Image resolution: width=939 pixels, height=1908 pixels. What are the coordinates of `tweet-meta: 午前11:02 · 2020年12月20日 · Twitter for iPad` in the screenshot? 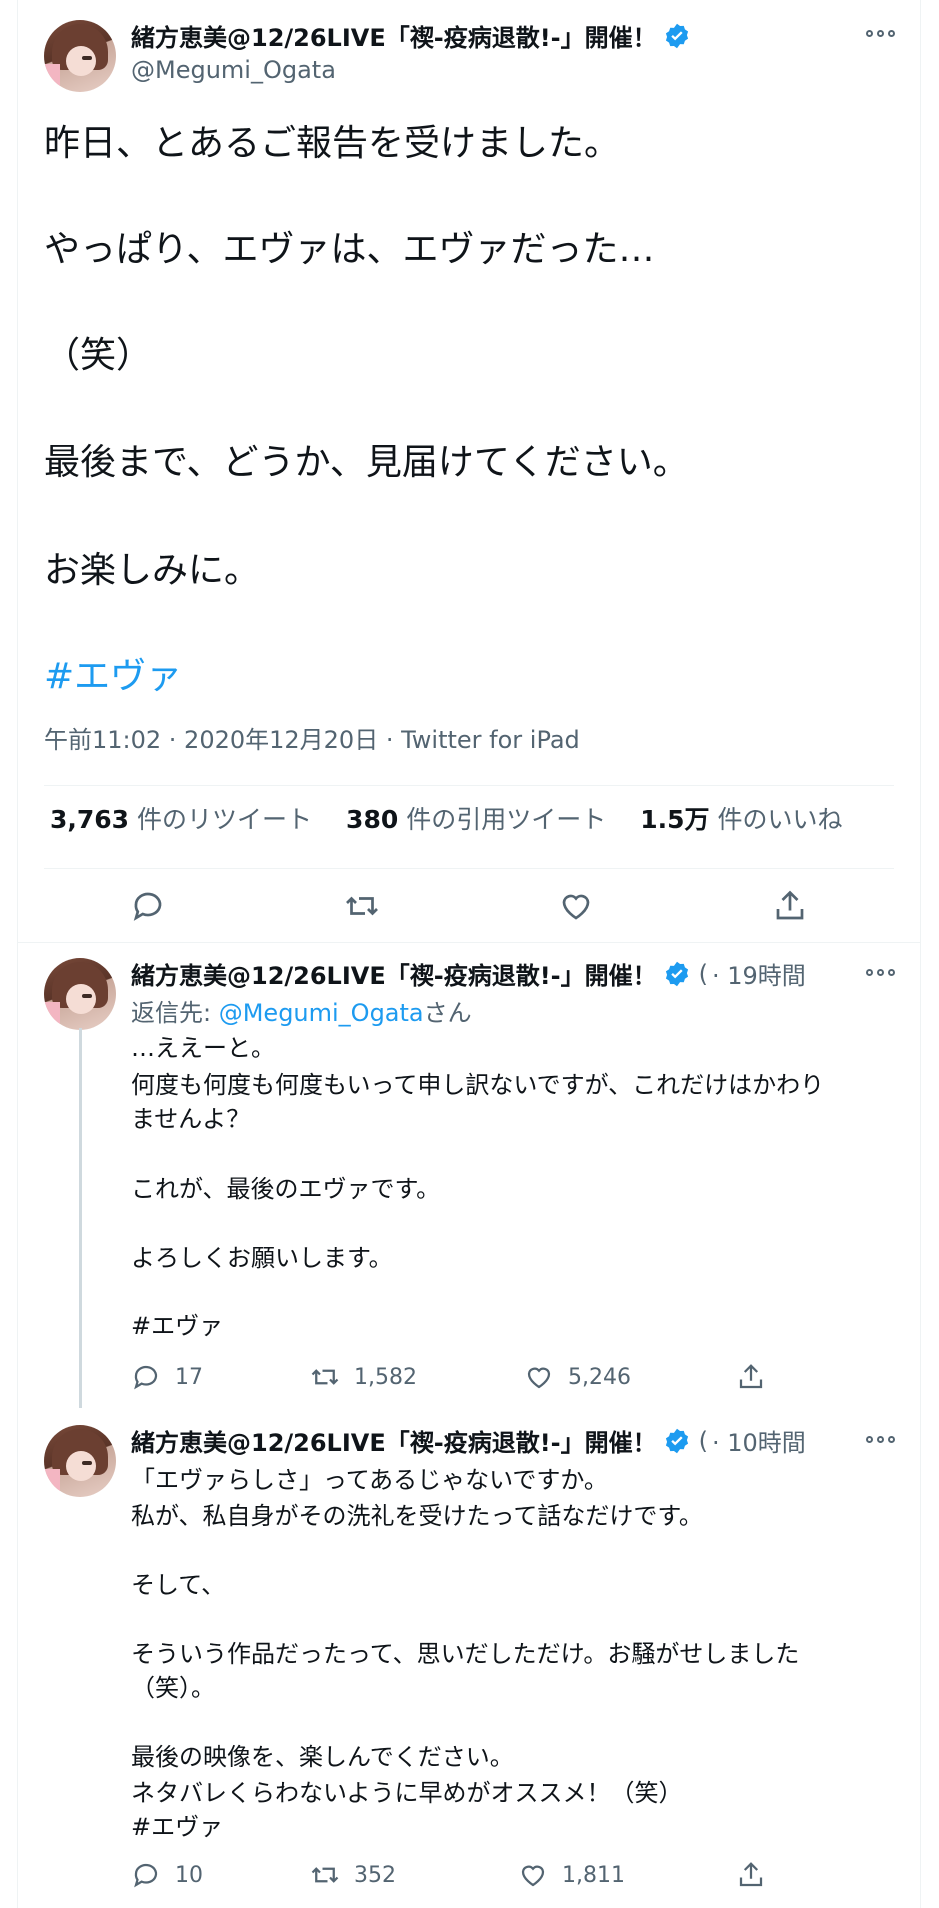 It's located at (312, 737).